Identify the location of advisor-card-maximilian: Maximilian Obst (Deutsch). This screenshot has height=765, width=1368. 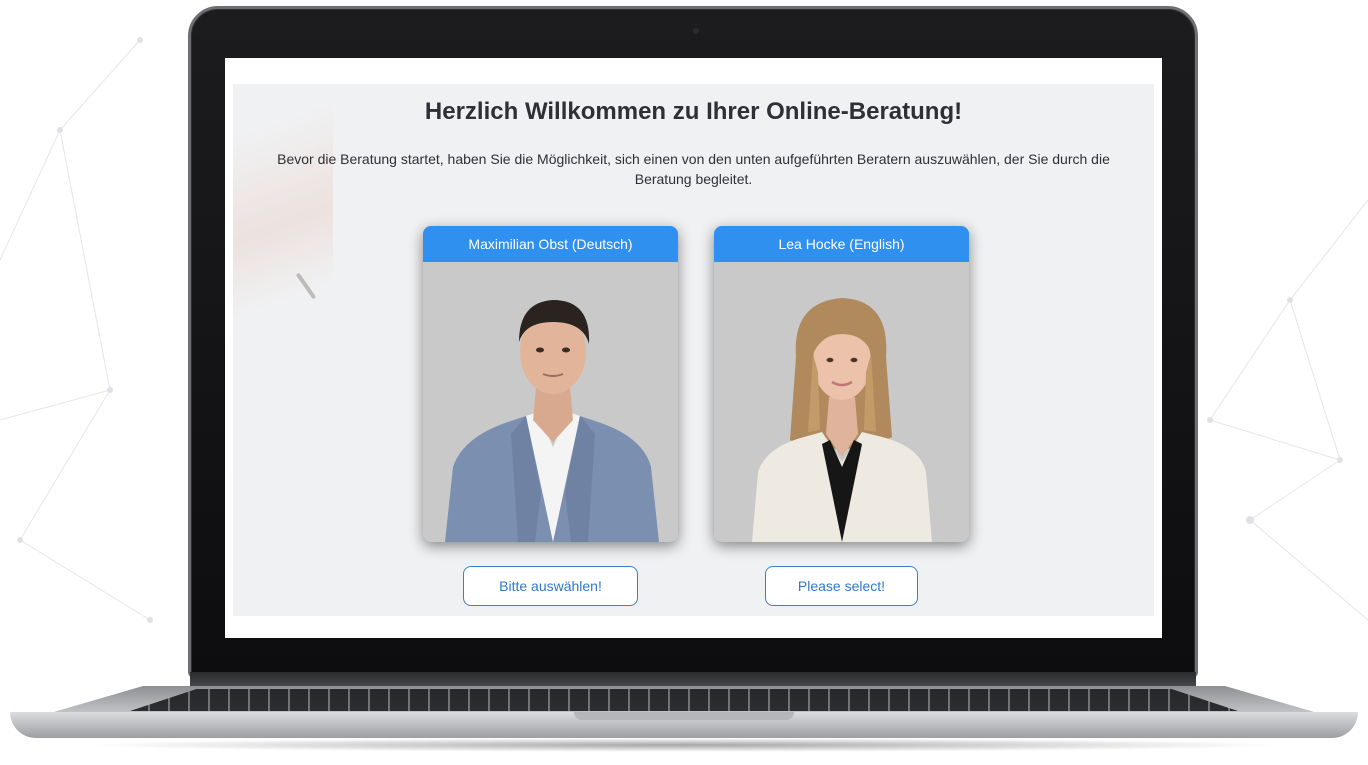
(550, 384).